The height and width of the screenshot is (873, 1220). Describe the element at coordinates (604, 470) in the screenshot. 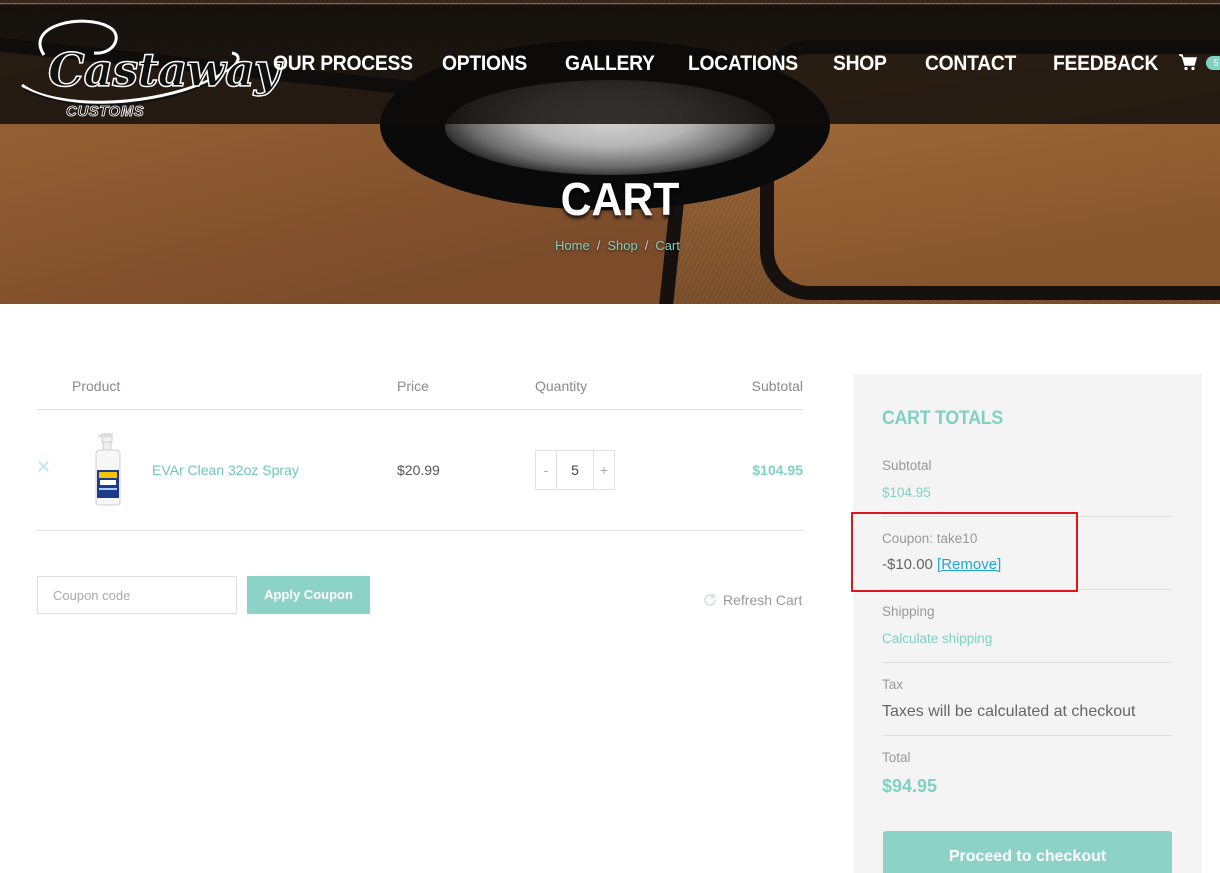

I see `quantity-increase-button: +` at that location.